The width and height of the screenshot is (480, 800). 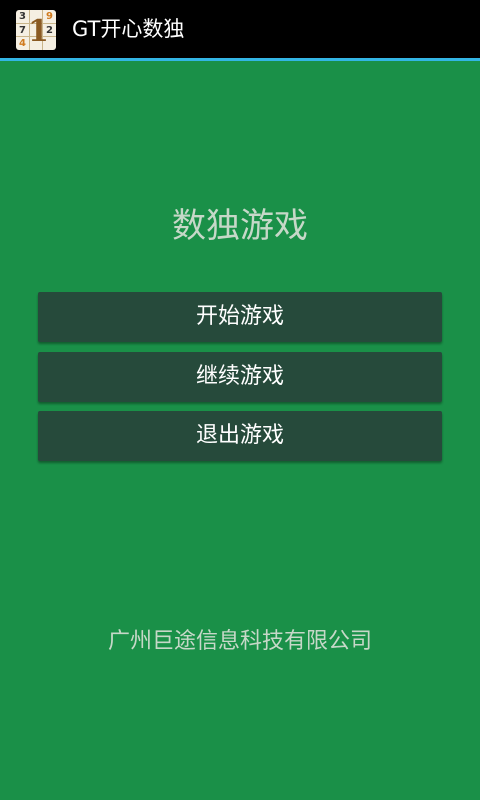 What do you see at coordinates (240, 436) in the screenshot?
I see `exit-game-button: 退出游戏` at bounding box center [240, 436].